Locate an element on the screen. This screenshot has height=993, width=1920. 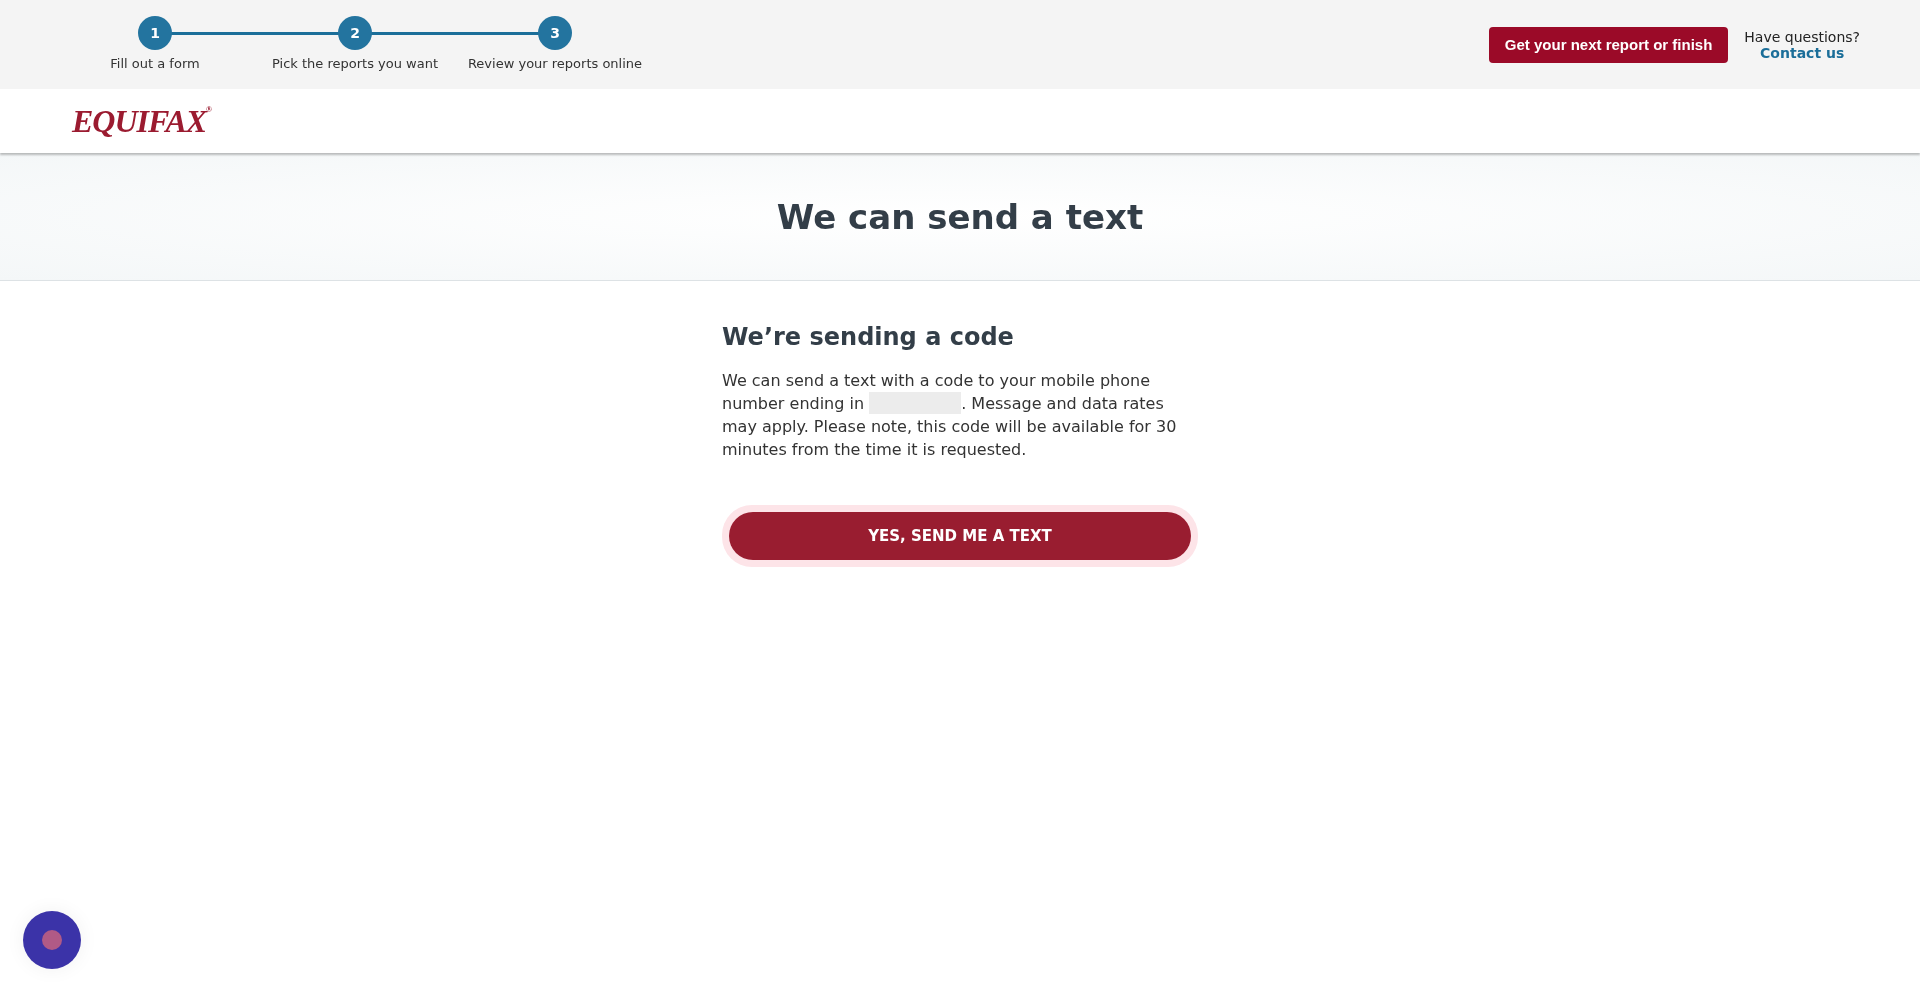
step-label: Pick the reports you want is located at coordinates (355, 63).